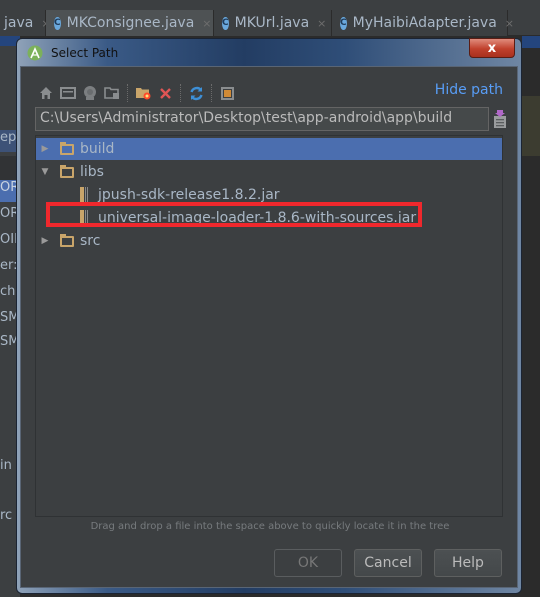 This screenshot has height=597, width=540. I want to click on close-icon: x, so click(492, 48).